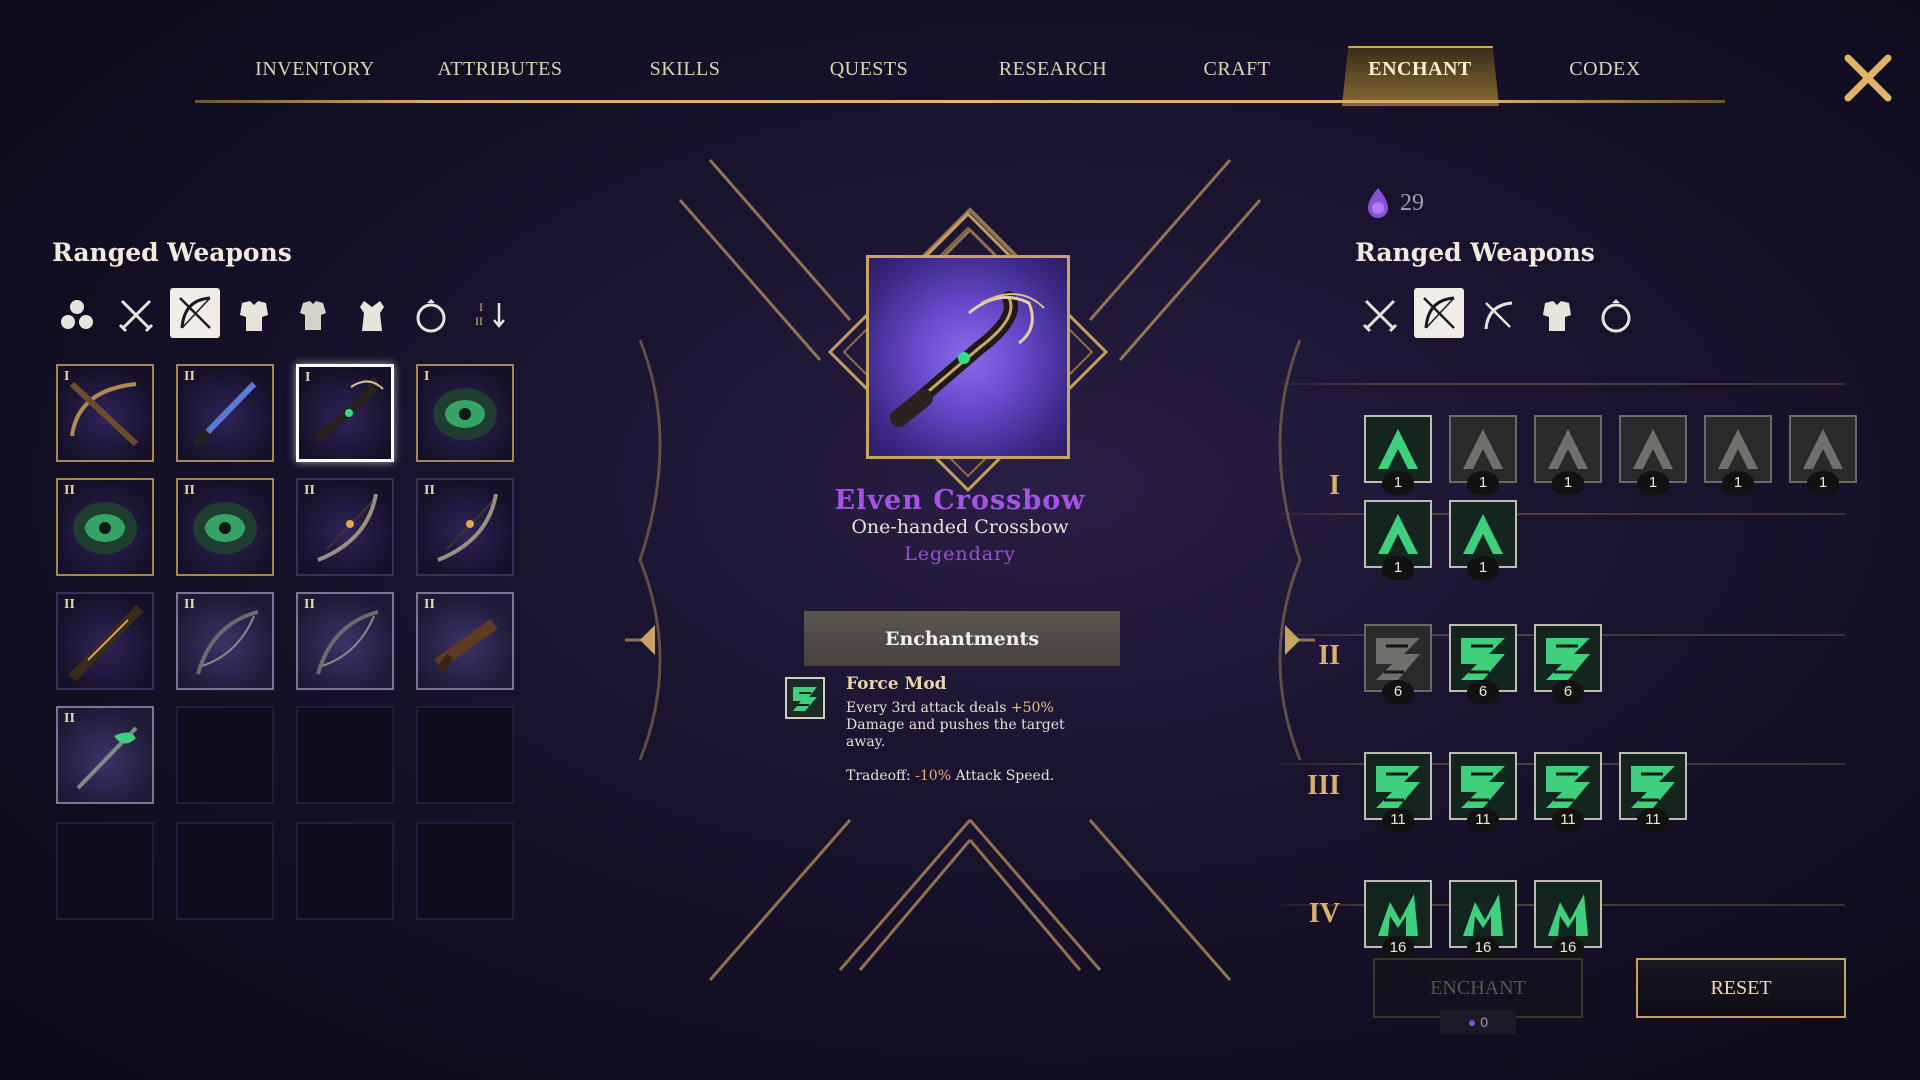  Describe the element at coordinates (685, 69) in the screenshot. I see `tab-skills: SKILLS` at that location.